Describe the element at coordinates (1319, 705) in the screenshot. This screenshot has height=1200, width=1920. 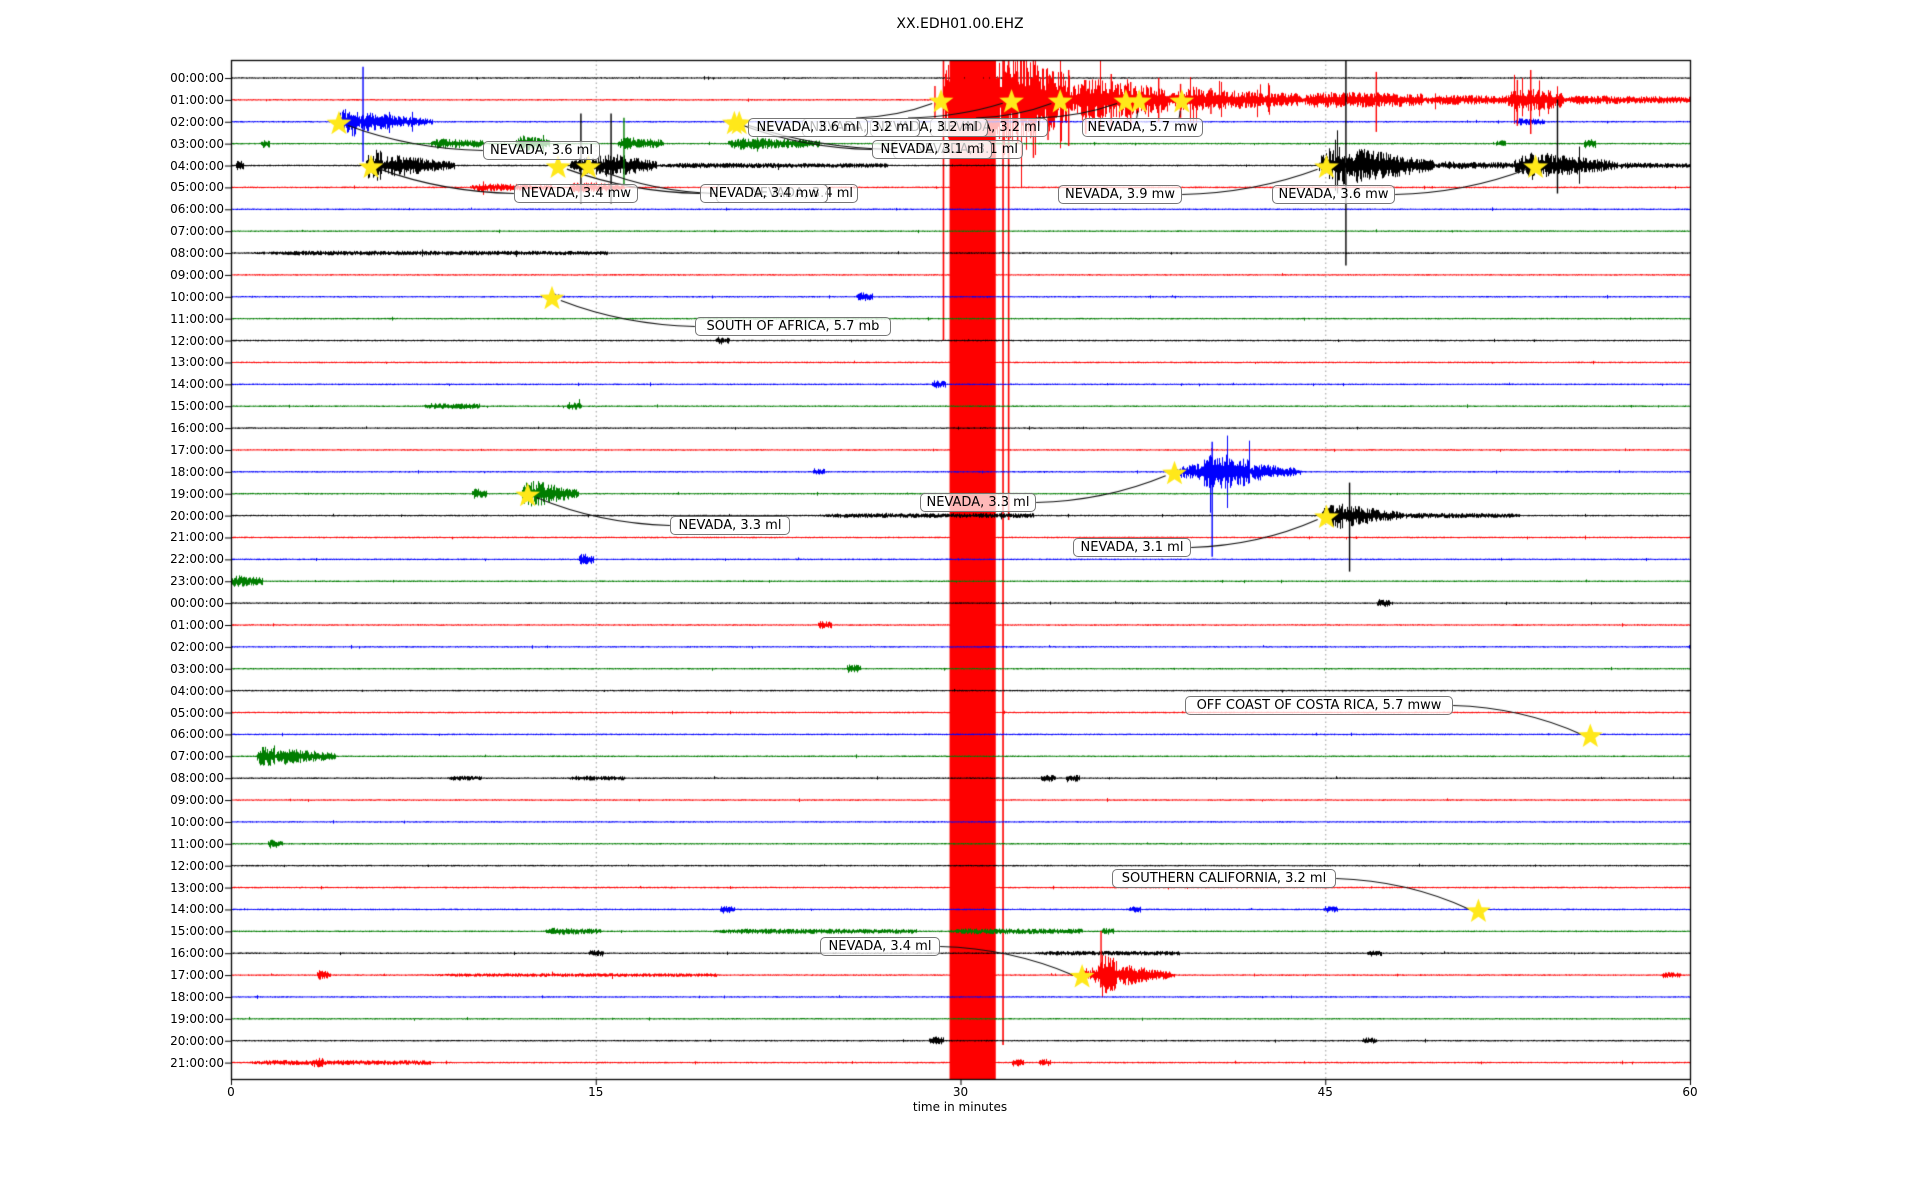
I see `event-label: OFF COAST OF COSTA RICA, 5.7 mww` at that location.